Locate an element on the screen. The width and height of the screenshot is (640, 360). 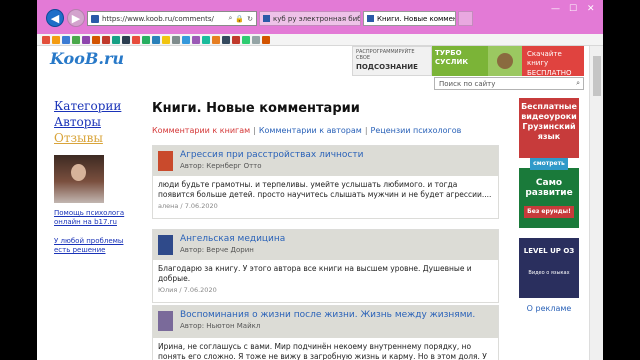
book-author: Автор: Ньютон Майкл is located at coordinates (220, 326).